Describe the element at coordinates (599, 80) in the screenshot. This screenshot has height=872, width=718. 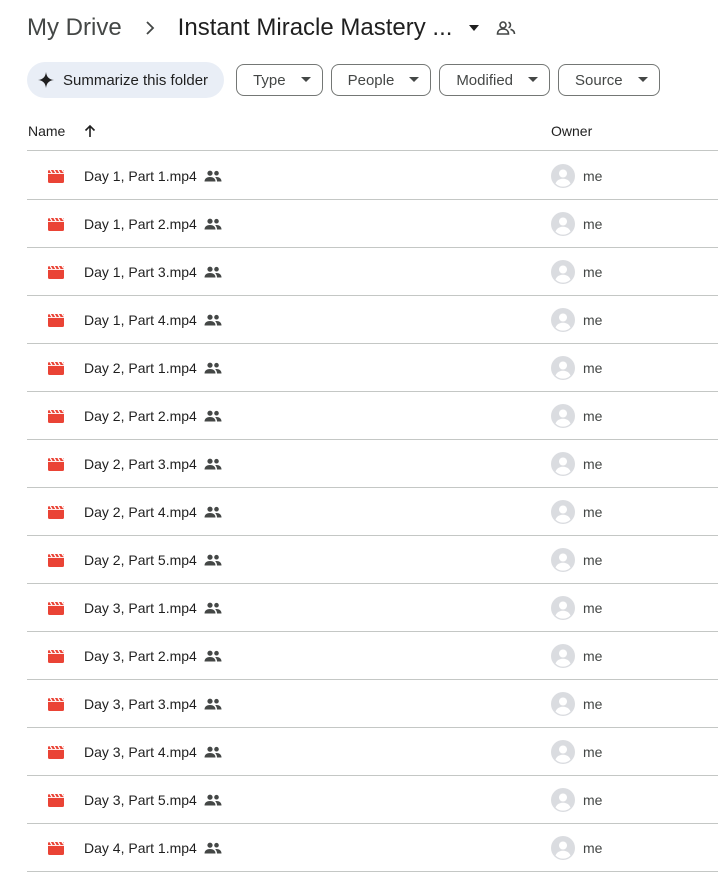
I see `chip-label: Source` at that location.